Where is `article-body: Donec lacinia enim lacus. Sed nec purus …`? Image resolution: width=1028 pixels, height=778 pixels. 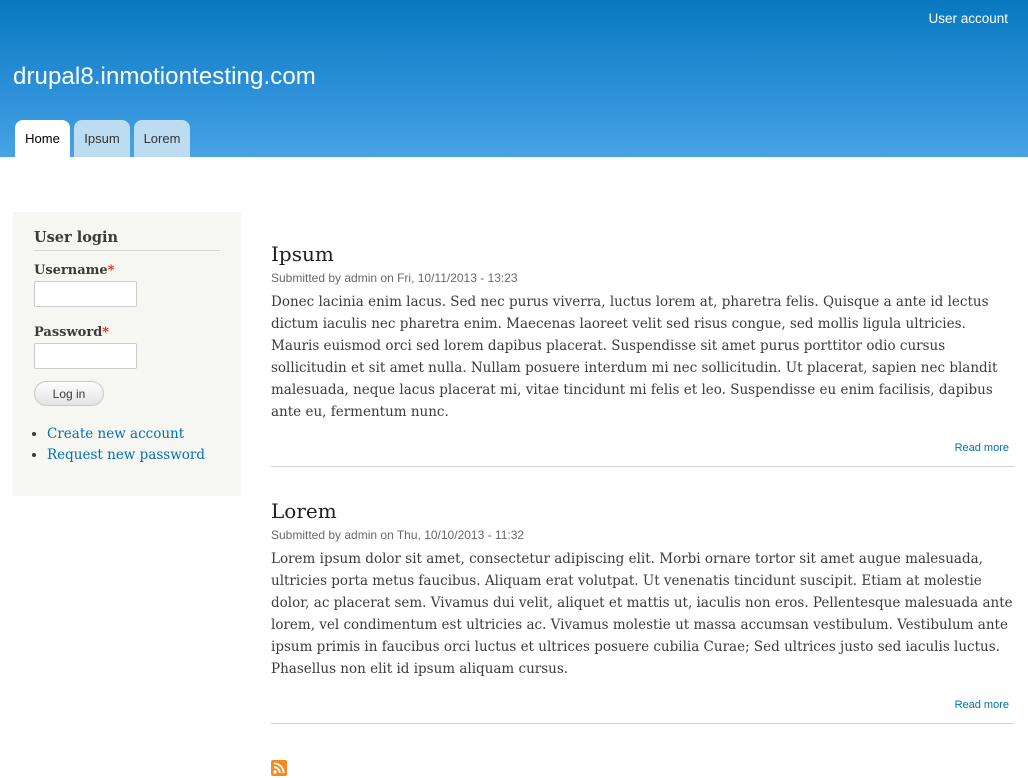 article-body: Donec lacinia enim lacus. Sed nec purus … is located at coordinates (634, 357).